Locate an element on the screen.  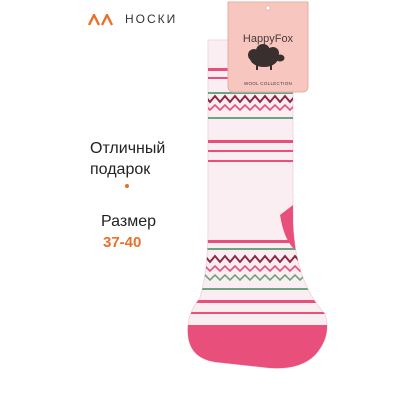
headline-line-2: подарок is located at coordinates (120, 169).